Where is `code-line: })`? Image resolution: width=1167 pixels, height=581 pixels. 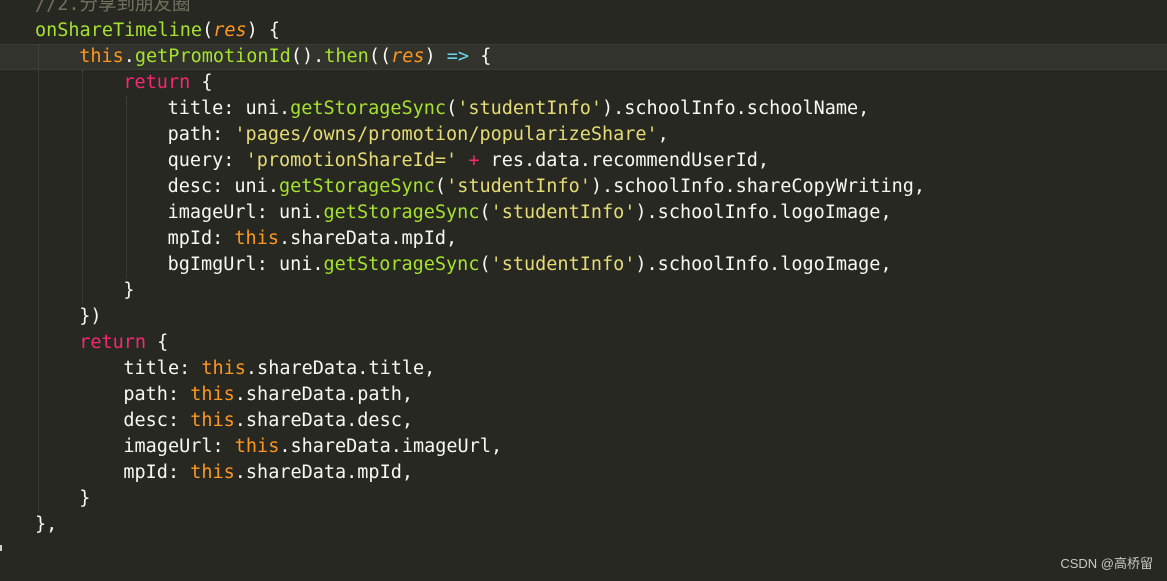 code-line: }) is located at coordinates (583, 317).